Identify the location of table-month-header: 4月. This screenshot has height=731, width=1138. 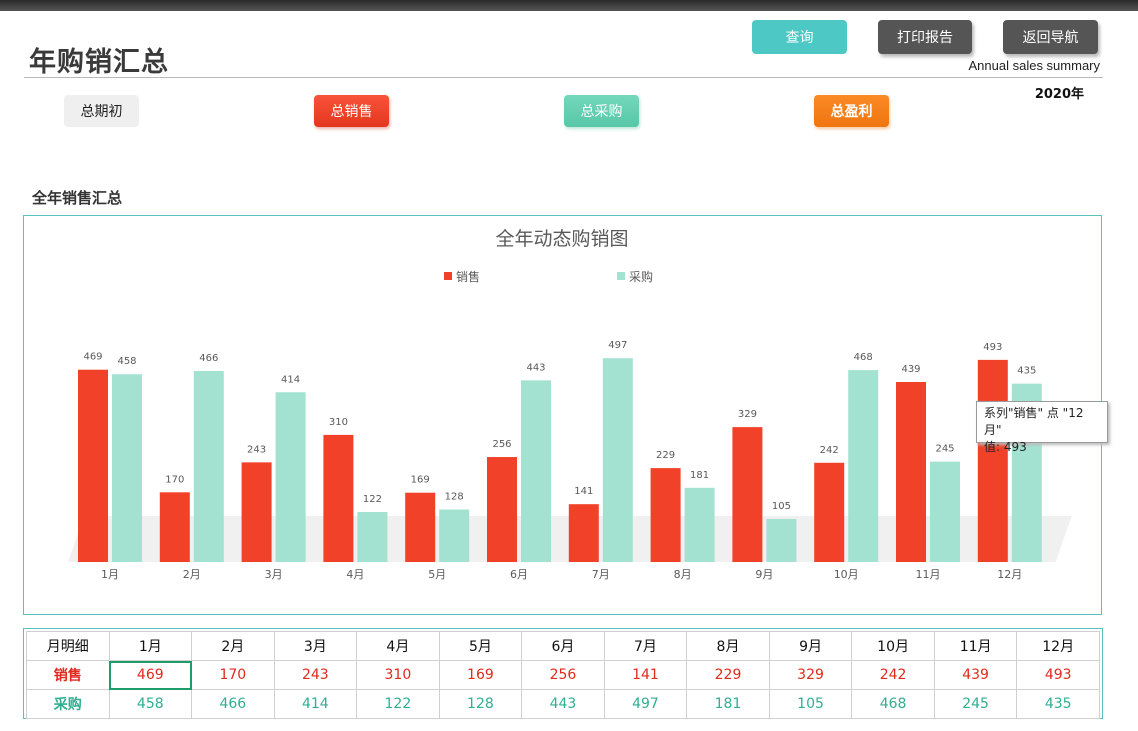
(398, 646).